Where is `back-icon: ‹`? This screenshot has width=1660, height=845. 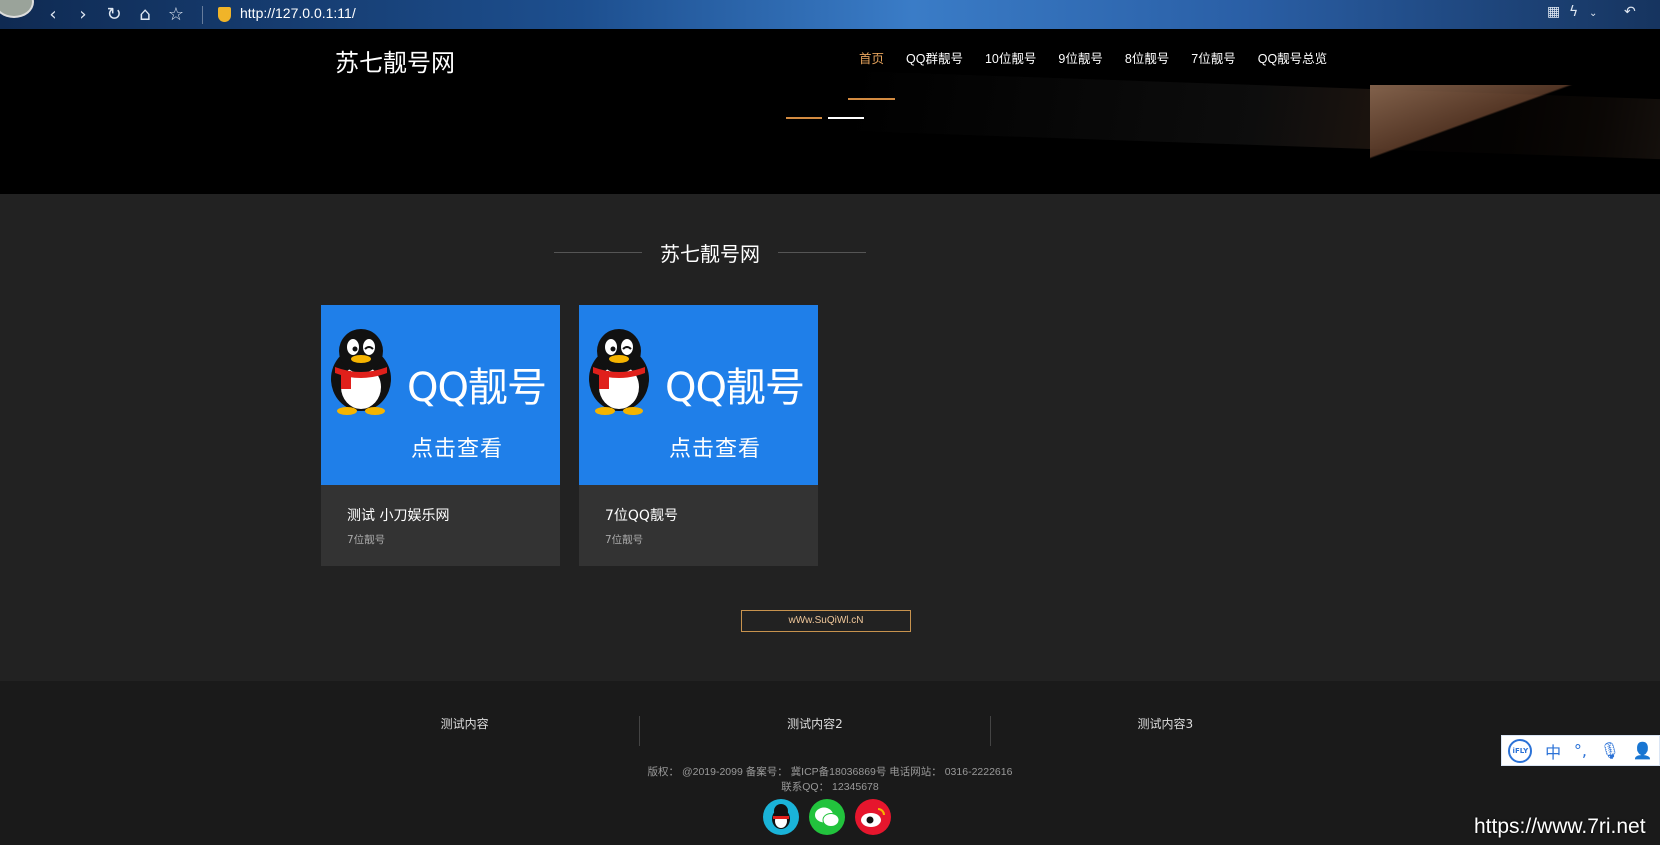 back-icon: ‹ is located at coordinates (53, 15).